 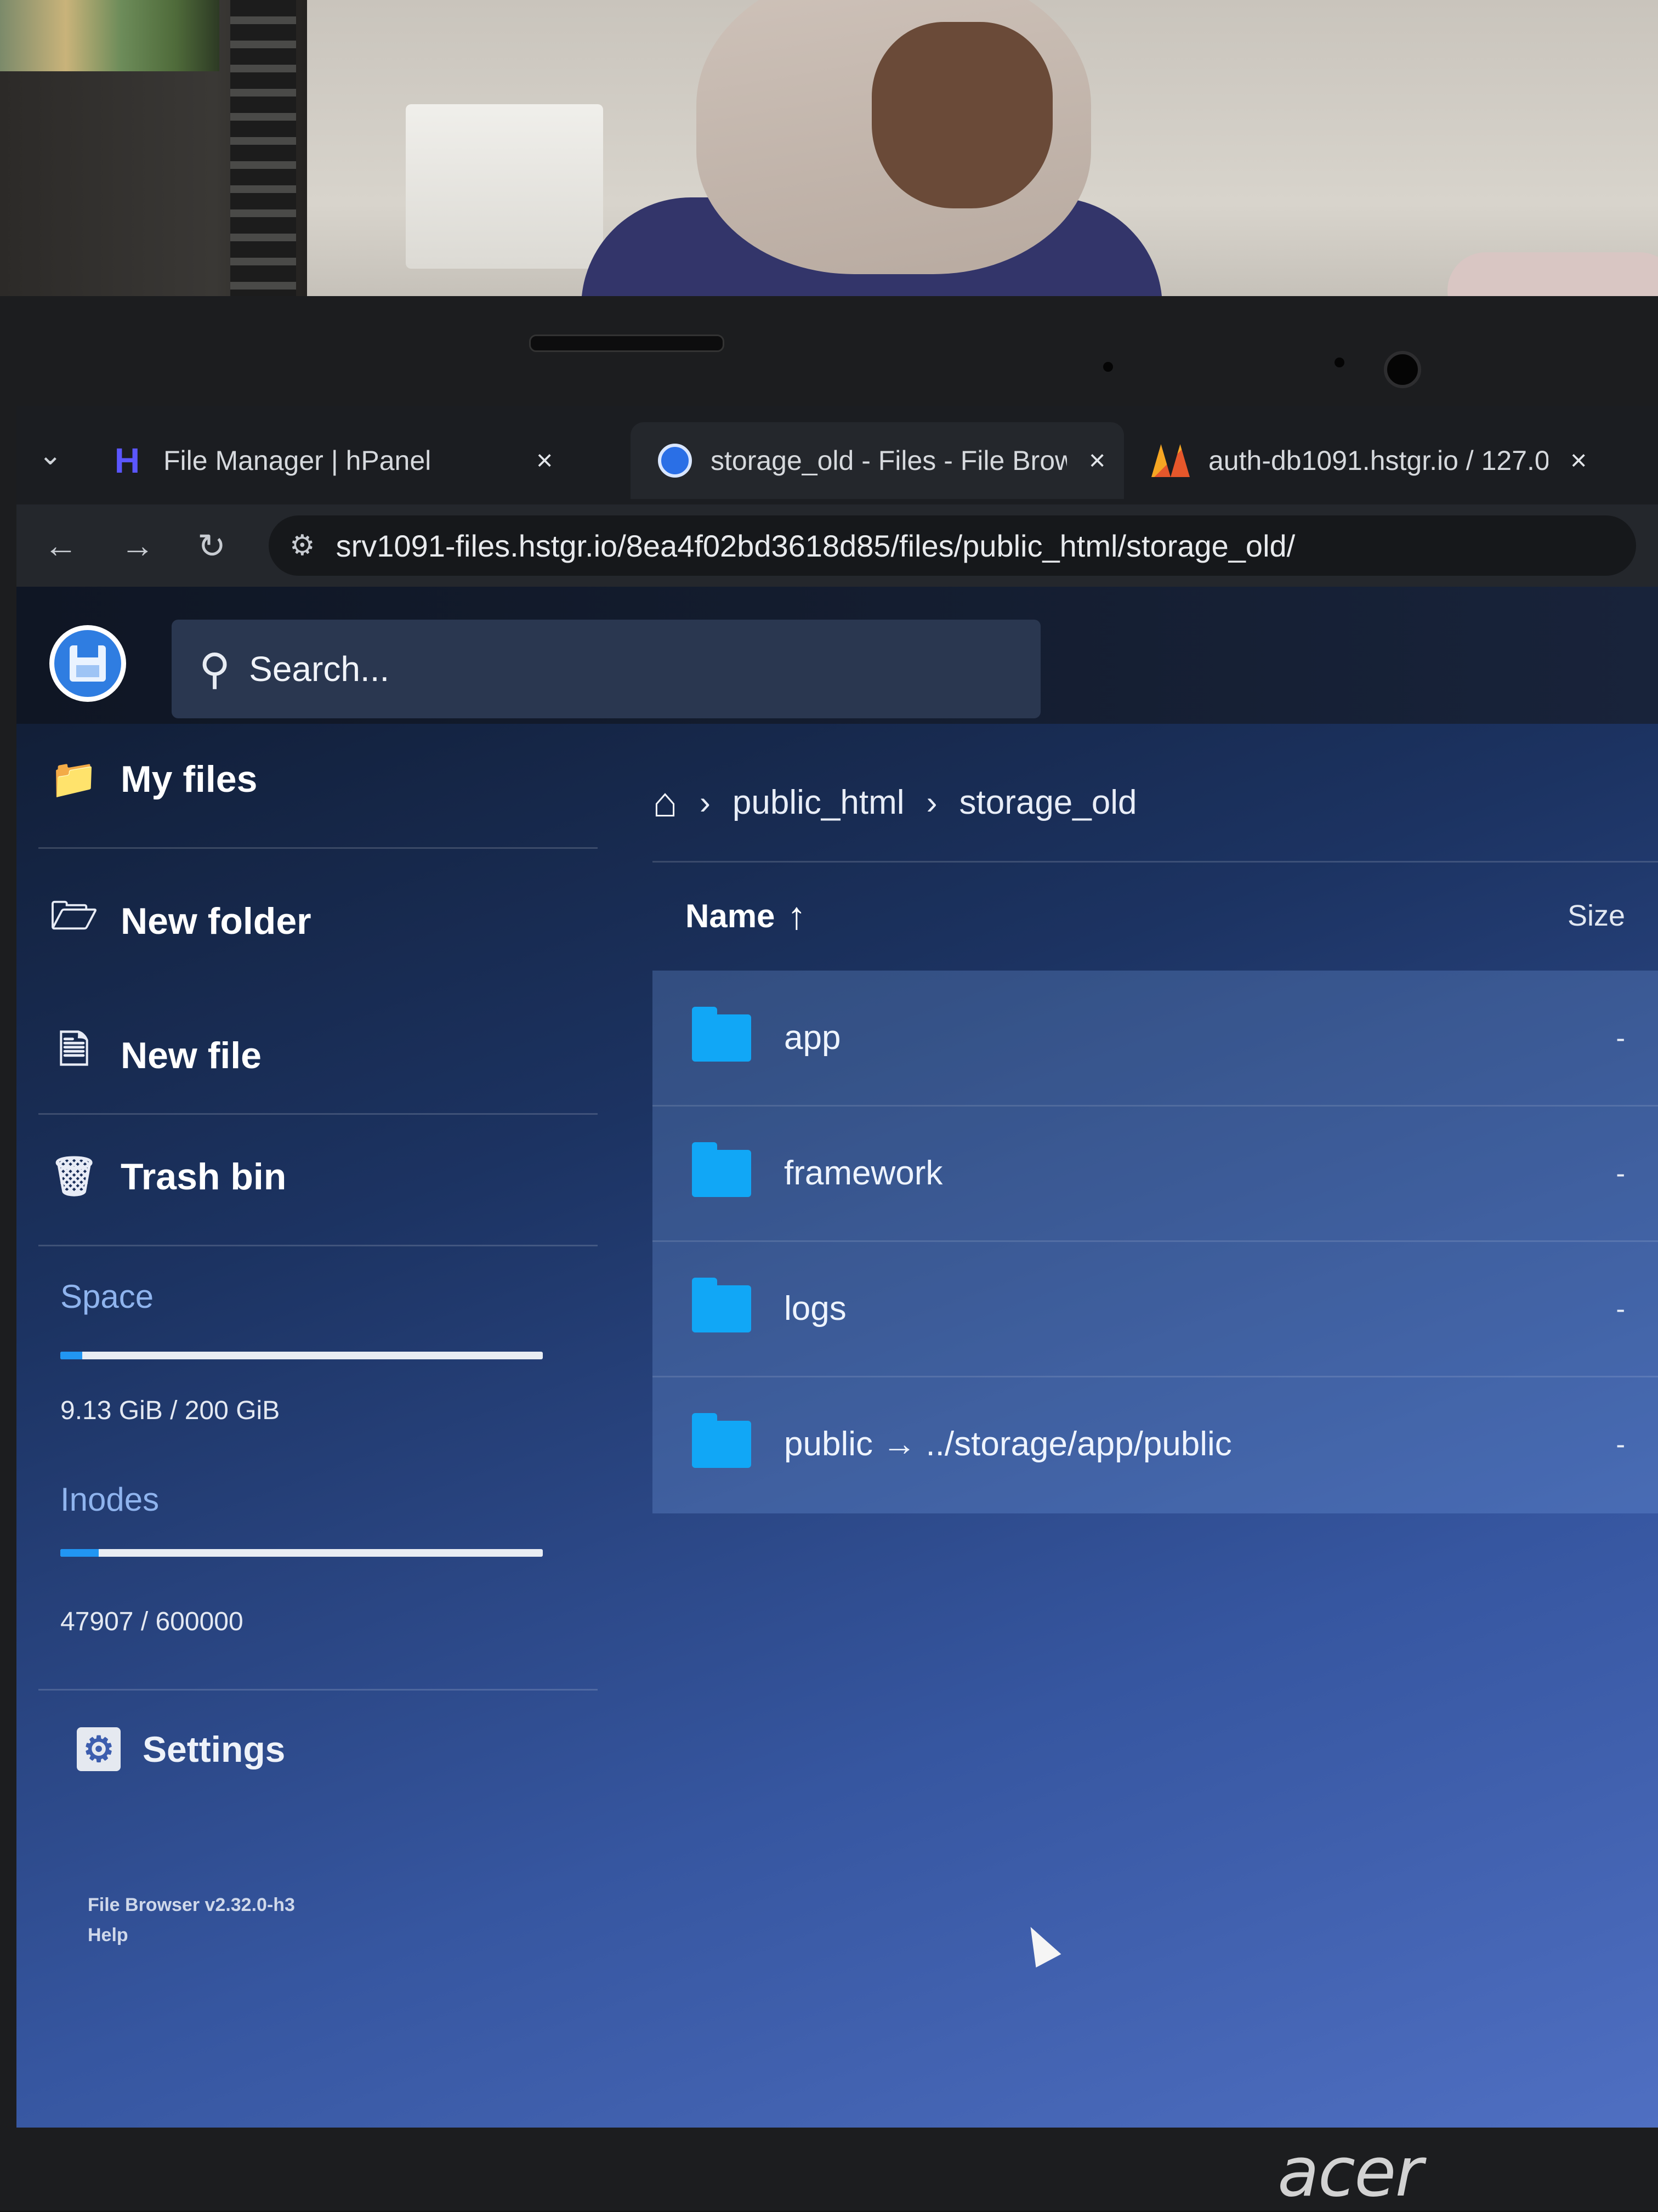 I want to click on sidebar-item-trash-bin: 🗑 Trash bin, so click(x=168, y=1176).